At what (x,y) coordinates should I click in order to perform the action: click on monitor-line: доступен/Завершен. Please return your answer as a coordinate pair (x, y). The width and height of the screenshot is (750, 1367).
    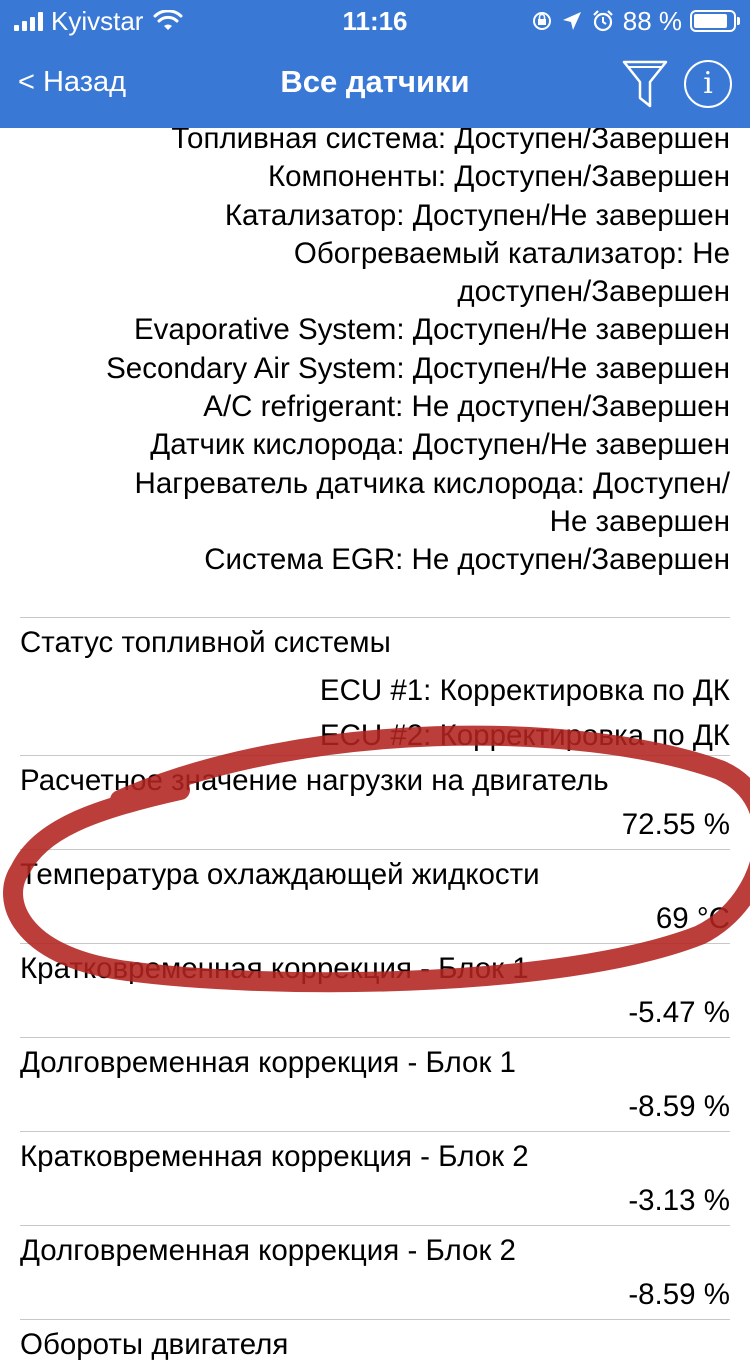
    Looking at the image, I should click on (593, 292).